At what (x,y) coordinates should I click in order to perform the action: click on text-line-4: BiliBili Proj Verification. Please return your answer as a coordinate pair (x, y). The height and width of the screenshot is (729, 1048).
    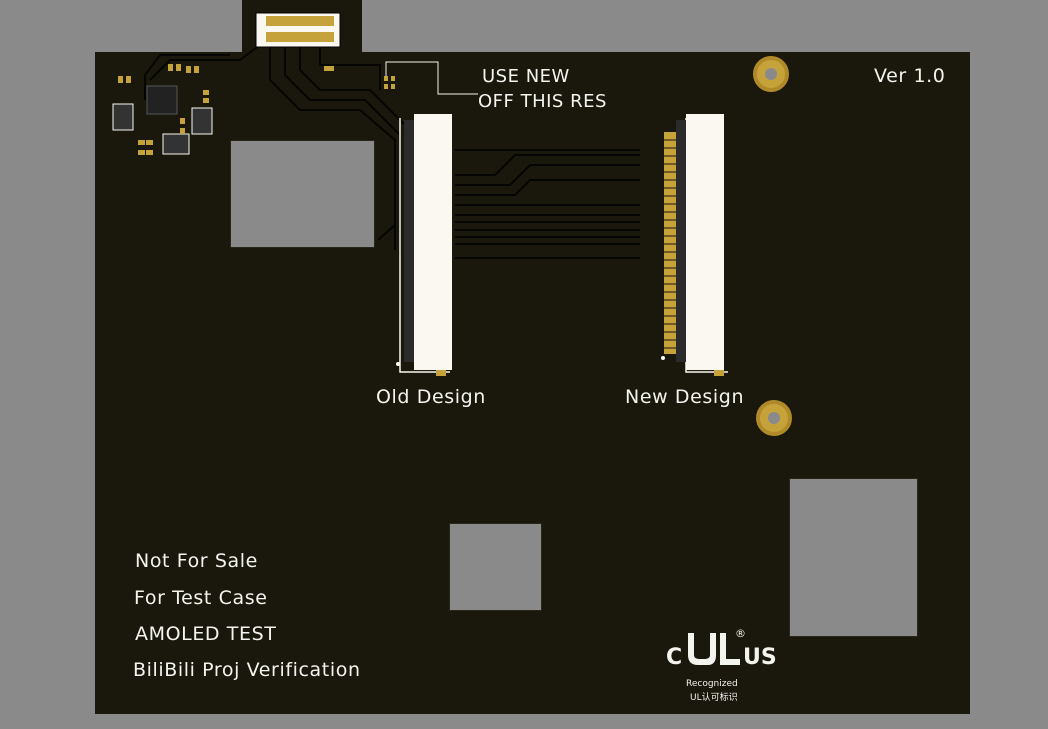
    Looking at the image, I should click on (247, 670).